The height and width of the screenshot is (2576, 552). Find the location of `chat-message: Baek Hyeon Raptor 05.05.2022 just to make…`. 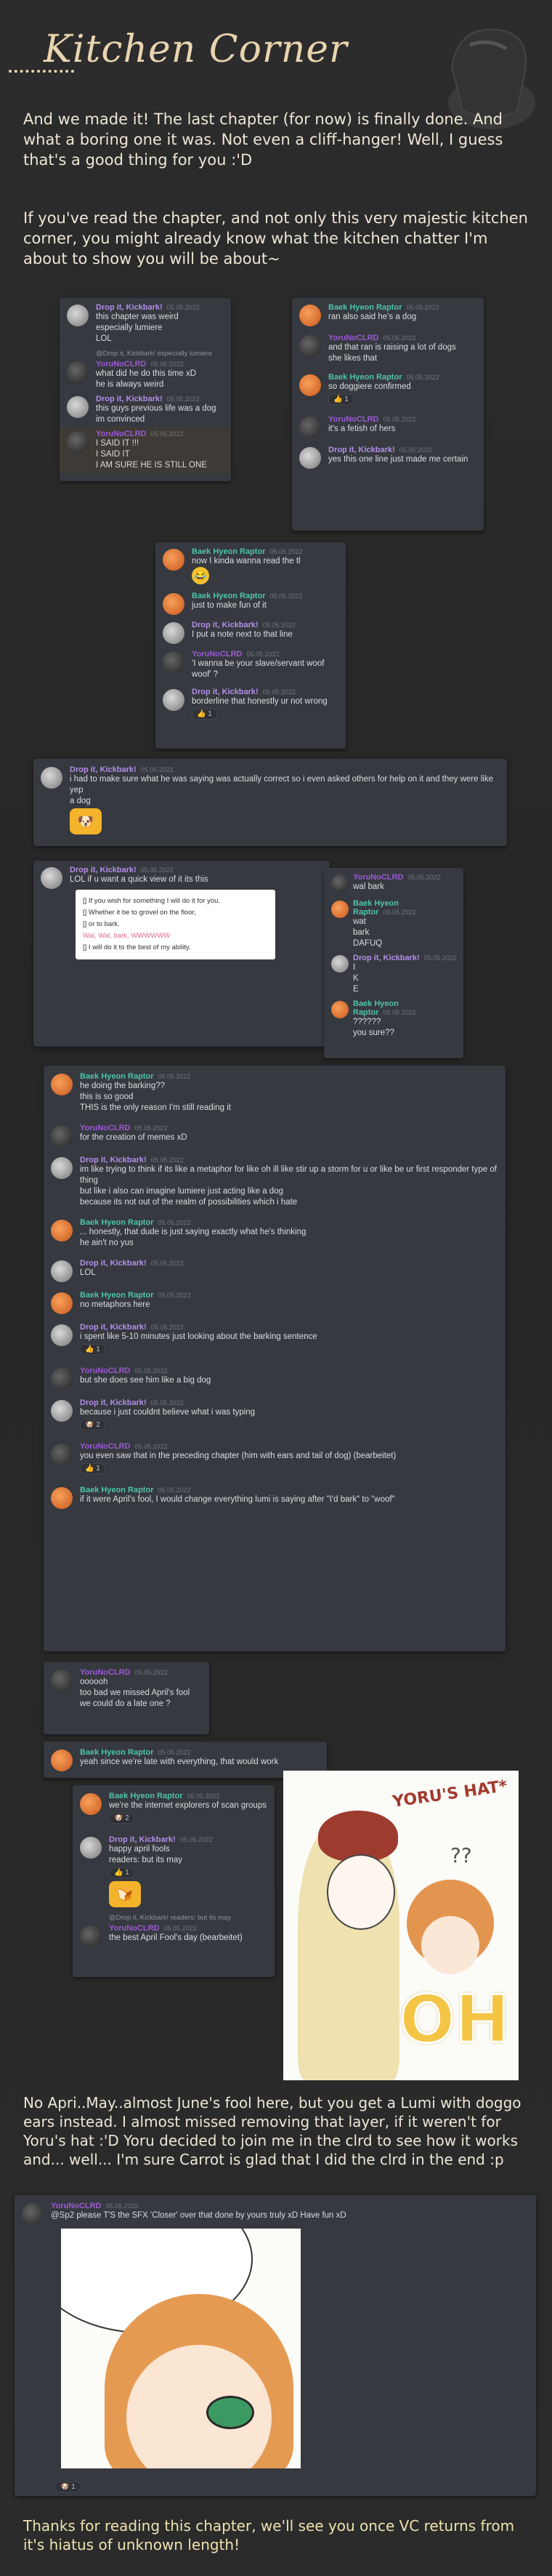

chat-message: Baek Hyeon Raptor 05.05.2022 just to make… is located at coordinates (250, 602).